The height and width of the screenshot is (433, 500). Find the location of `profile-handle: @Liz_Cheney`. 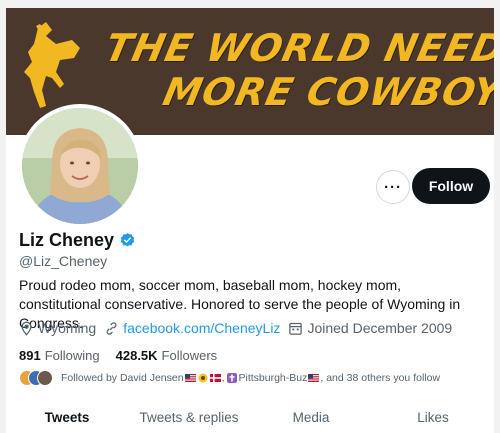

profile-handle: @Liz_Cheney is located at coordinates (63, 261).